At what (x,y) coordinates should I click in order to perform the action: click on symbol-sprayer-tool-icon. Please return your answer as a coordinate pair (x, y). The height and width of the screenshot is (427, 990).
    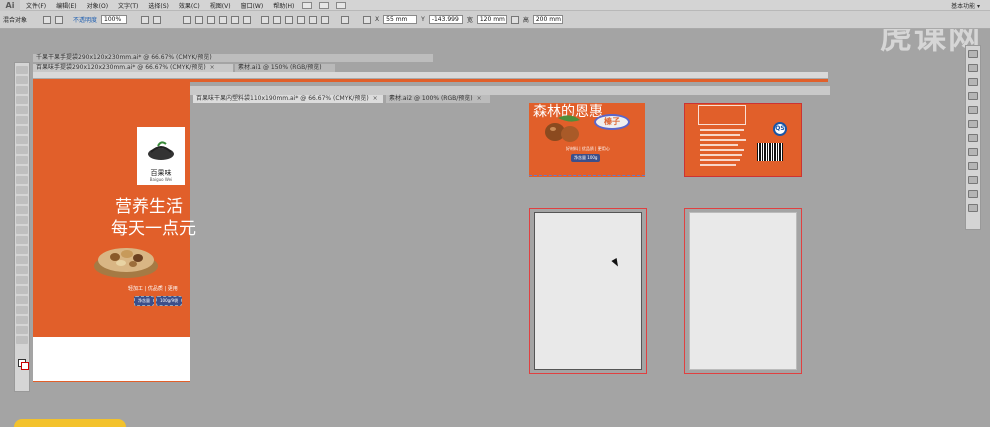
    Looking at the image, I should click on (22, 290).